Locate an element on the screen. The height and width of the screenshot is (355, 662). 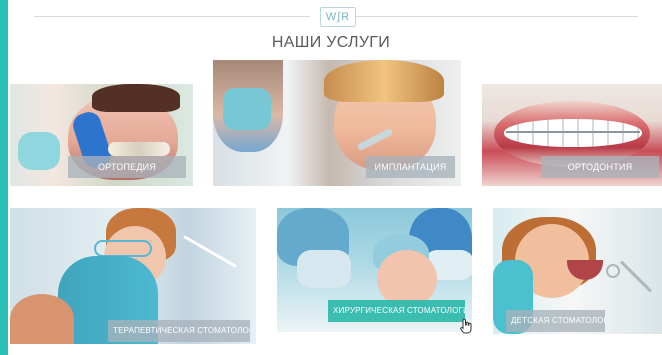
braces-wire-image is located at coordinates (573, 132).